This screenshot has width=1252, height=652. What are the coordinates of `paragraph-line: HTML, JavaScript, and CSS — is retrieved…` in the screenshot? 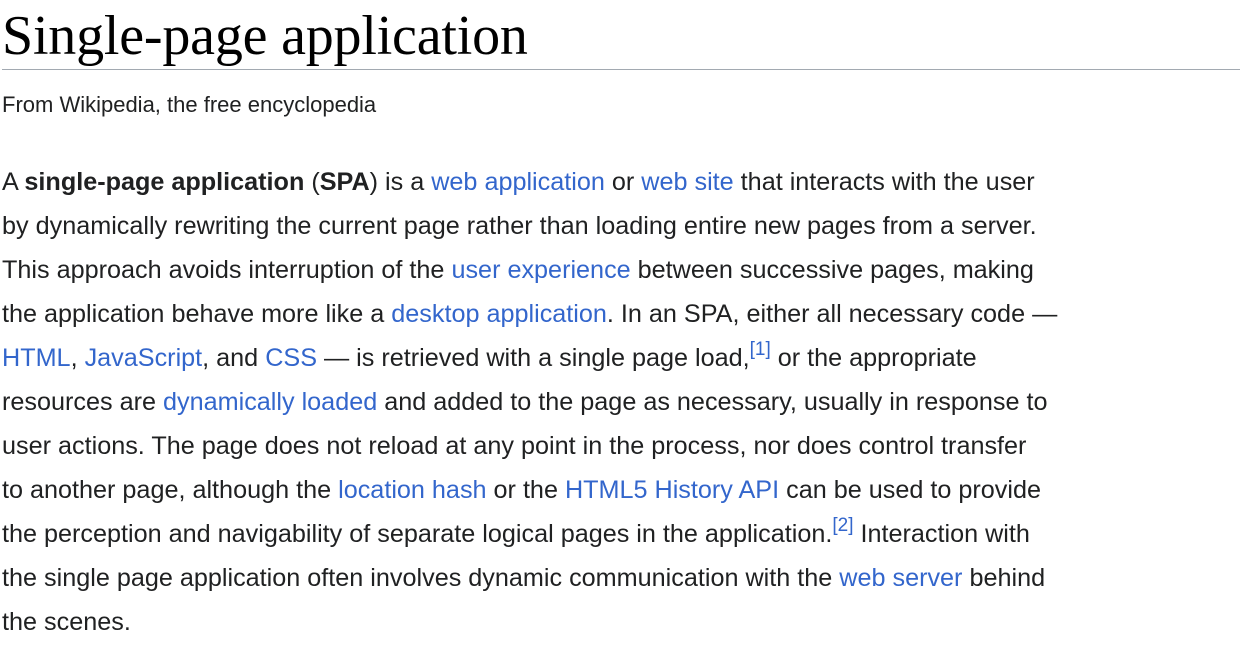 It's located at (621, 358).